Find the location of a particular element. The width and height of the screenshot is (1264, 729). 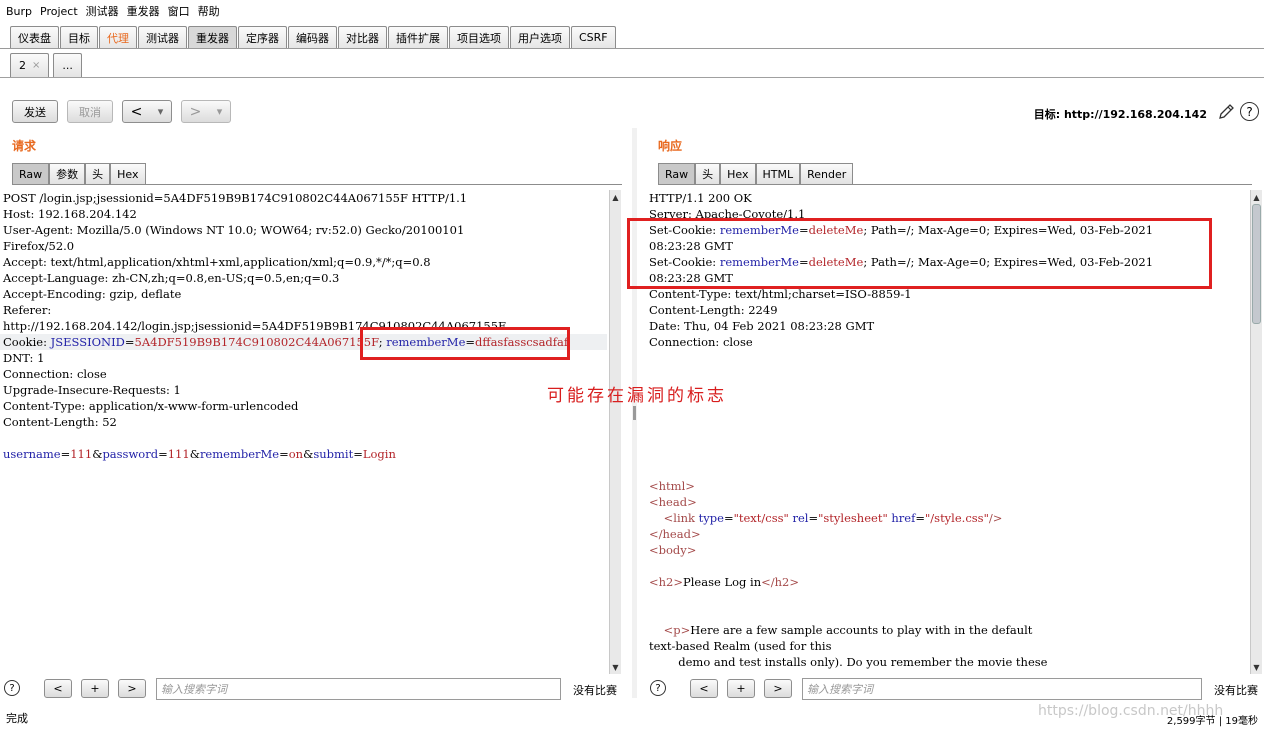

response-tab-render: Render is located at coordinates (827, 173).